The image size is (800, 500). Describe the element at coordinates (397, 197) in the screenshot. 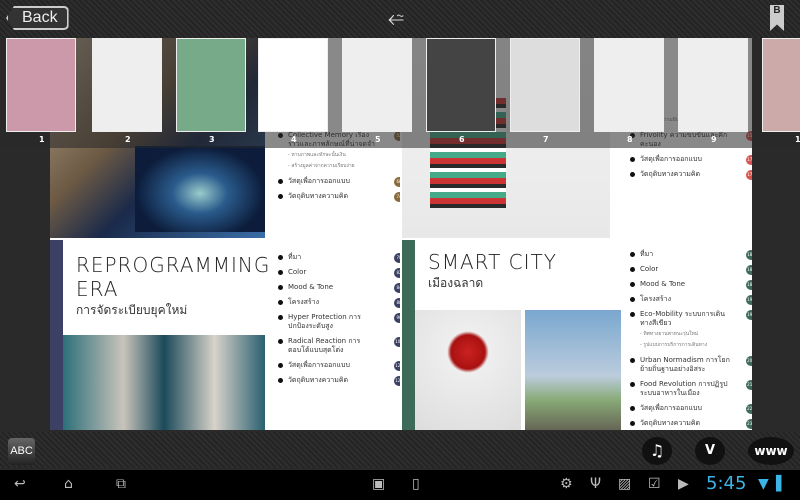

I see `page-badge: 74` at that location.